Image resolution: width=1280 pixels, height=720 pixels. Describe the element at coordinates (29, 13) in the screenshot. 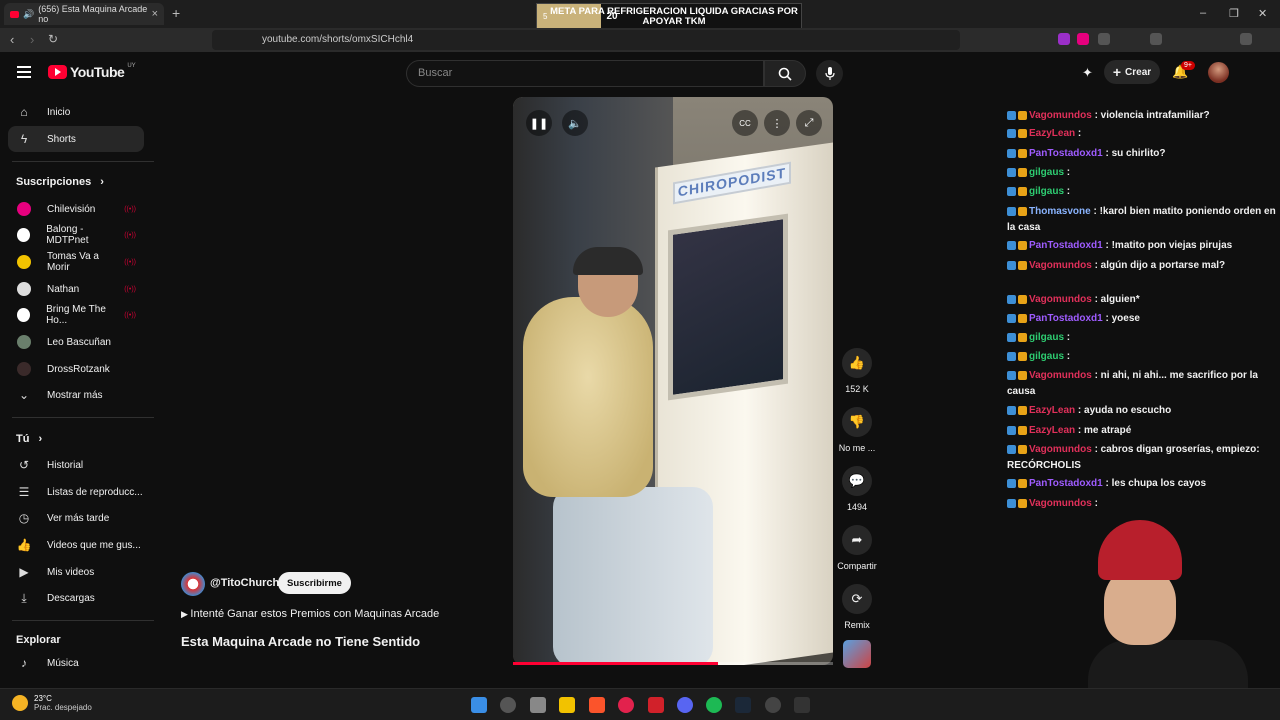

I see `speaker-icon: 🔊` at that location.